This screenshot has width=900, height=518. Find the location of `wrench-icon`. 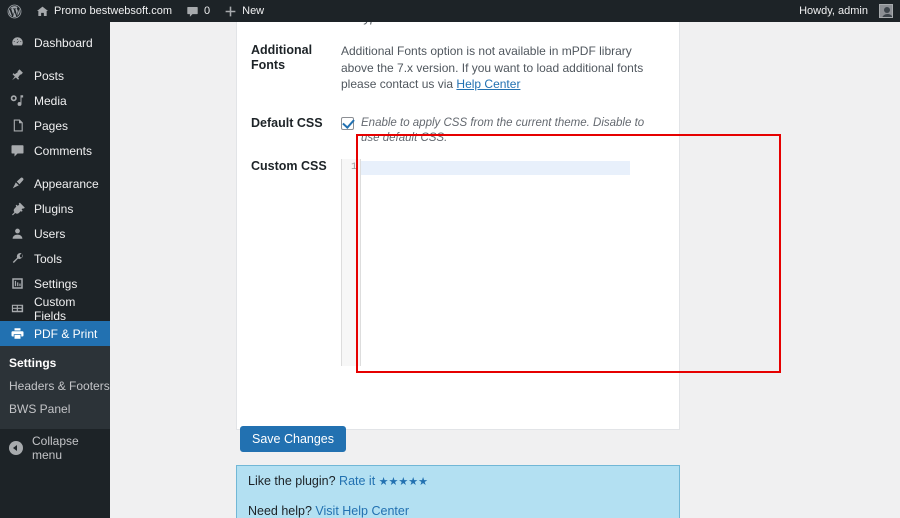

wrench-icon is located at coordinates (17, 259).